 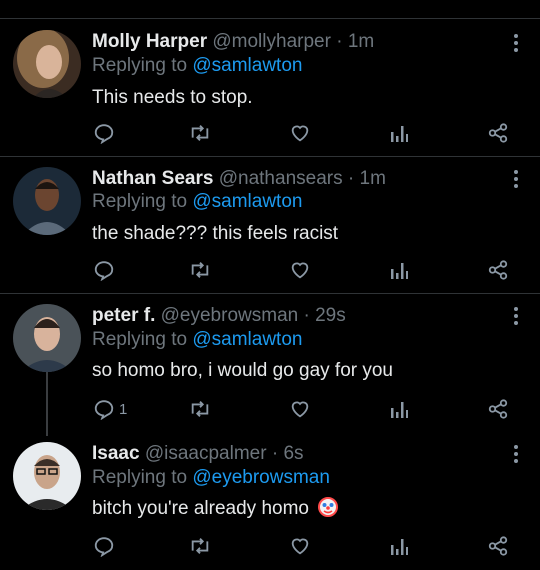 I want to click on reply-icon: 1, so click(x=110, y=409).